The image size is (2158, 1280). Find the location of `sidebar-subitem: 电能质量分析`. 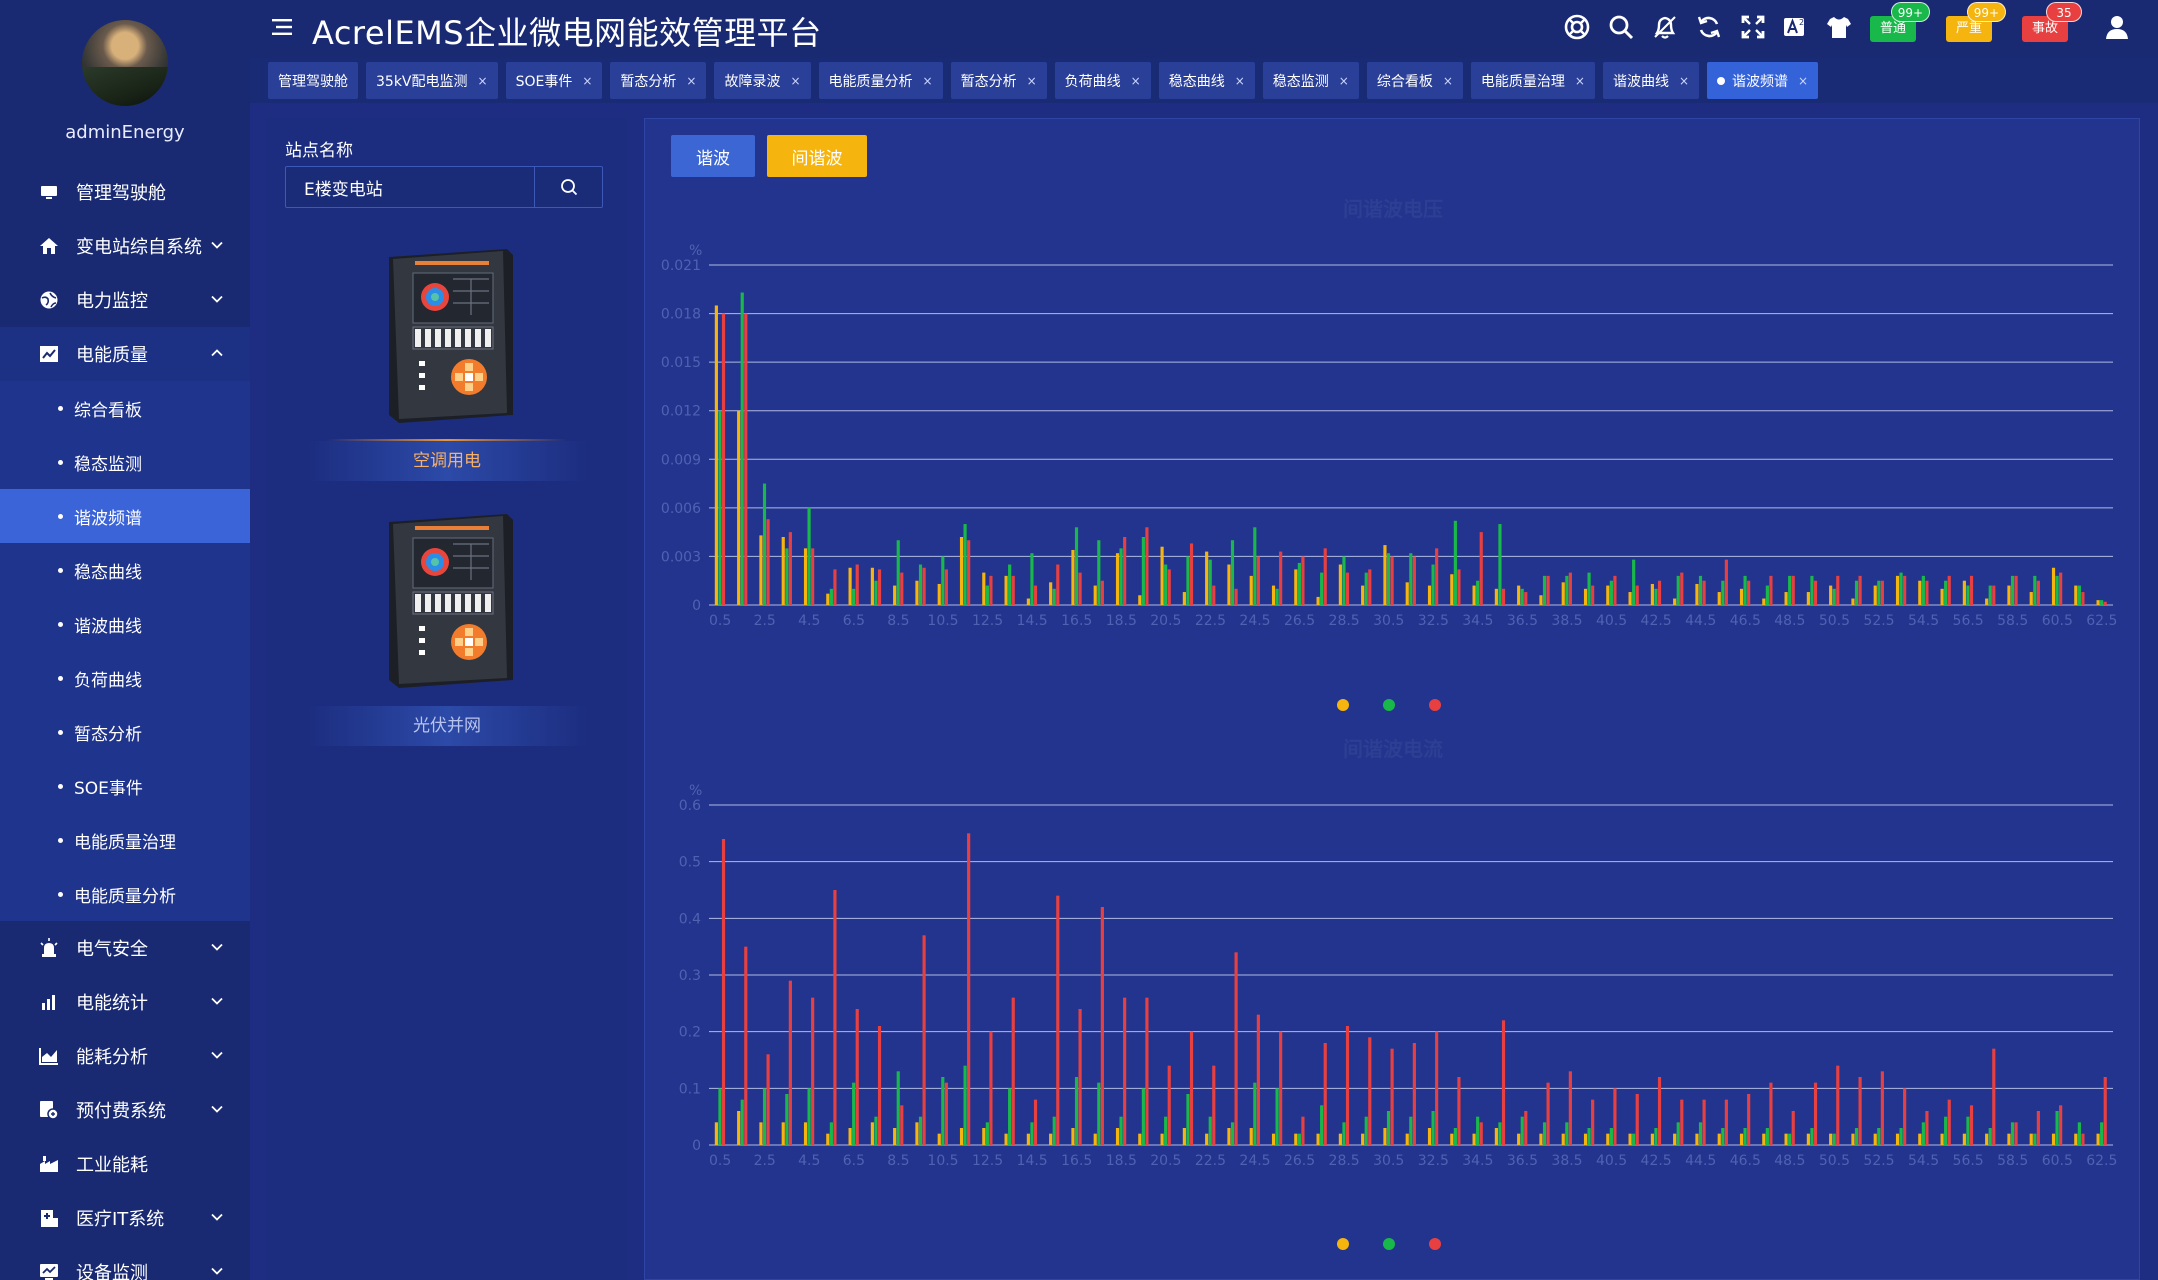

sidebar-subitem: 电能质量分析 is located at coordinates (125, 894).